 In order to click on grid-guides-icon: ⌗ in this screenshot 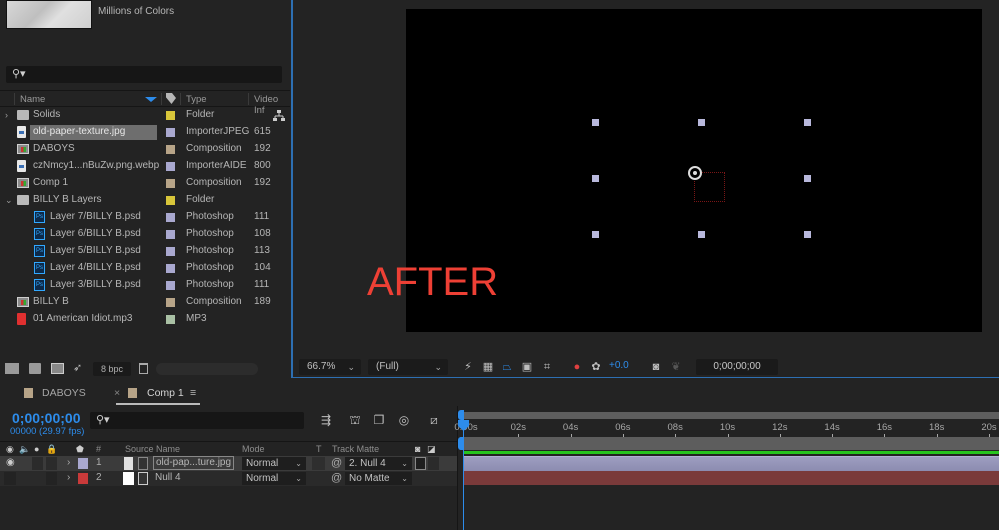, I will do `click(547, 367)`.